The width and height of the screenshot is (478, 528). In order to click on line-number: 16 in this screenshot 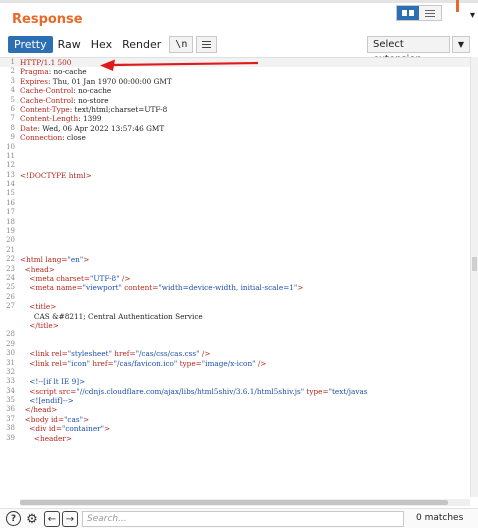, I will do `click(10, 202)`.